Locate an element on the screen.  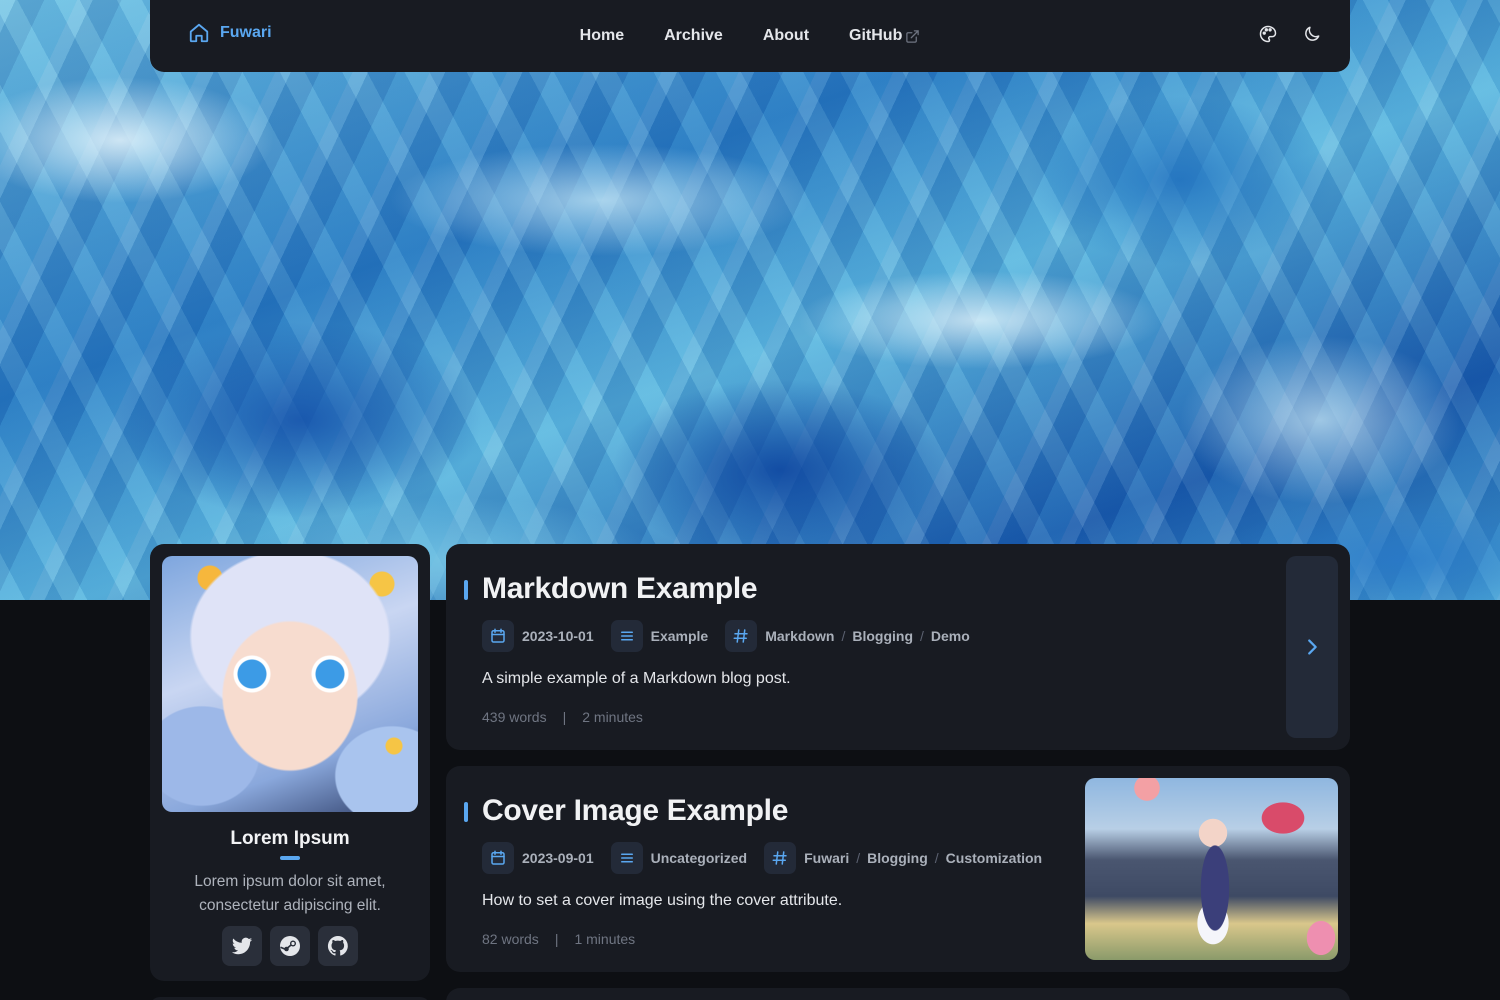
github-icon is located at coordinates (338, 946).